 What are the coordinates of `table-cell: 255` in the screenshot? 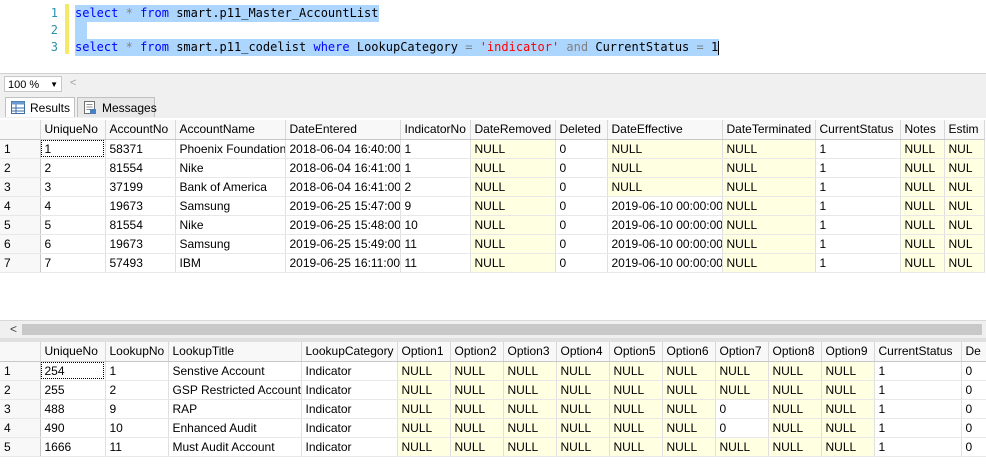 It's located at (73, 390).